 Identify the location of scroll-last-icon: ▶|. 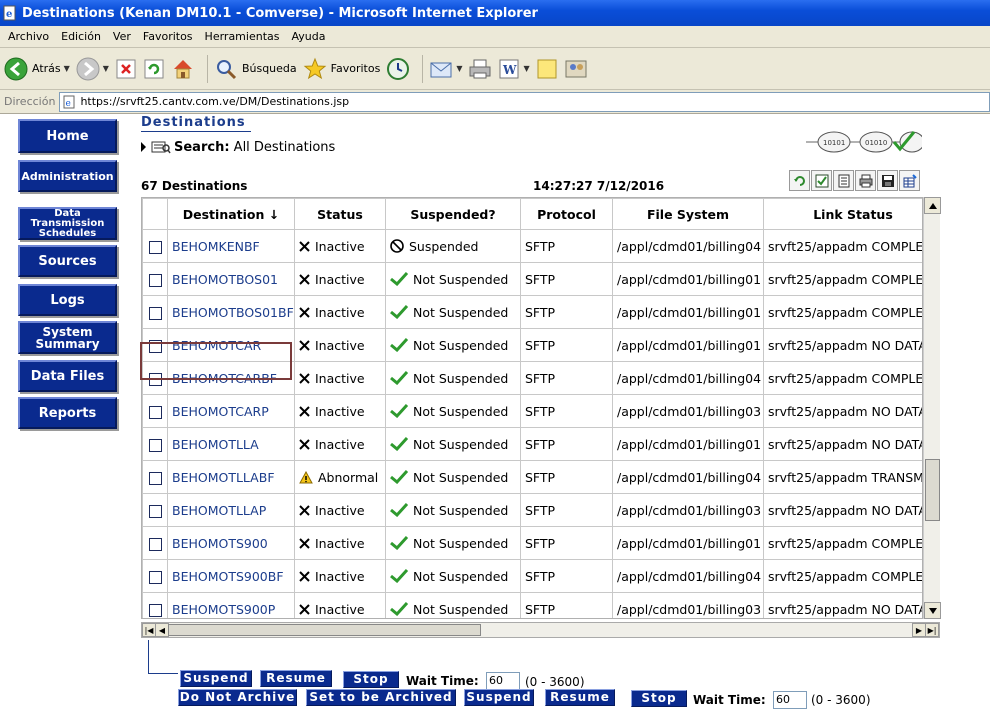
(932, 630).